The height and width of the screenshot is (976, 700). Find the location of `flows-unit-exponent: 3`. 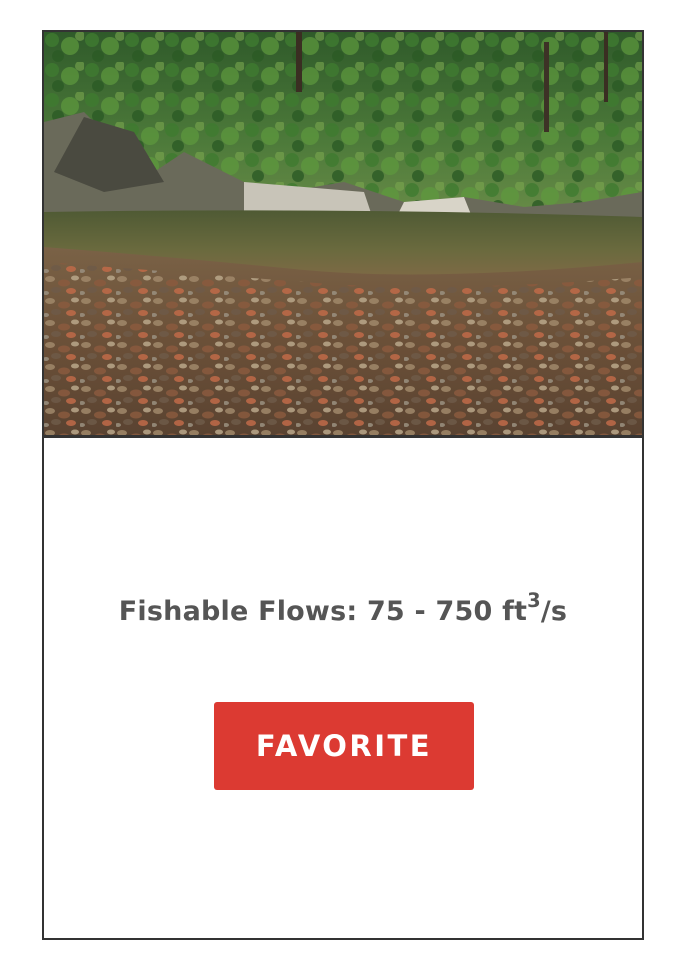

flows-unit-exponent: 3 is located at coordinates (534, 601).